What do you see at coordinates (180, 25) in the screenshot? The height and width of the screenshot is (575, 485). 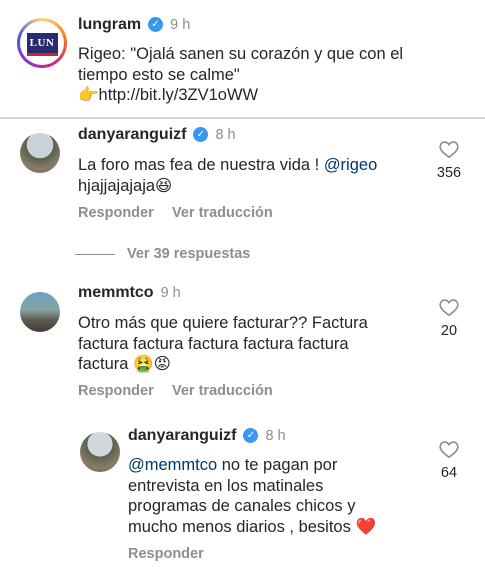 I see `post-time: 9 h` at bounding box center [180, 25].